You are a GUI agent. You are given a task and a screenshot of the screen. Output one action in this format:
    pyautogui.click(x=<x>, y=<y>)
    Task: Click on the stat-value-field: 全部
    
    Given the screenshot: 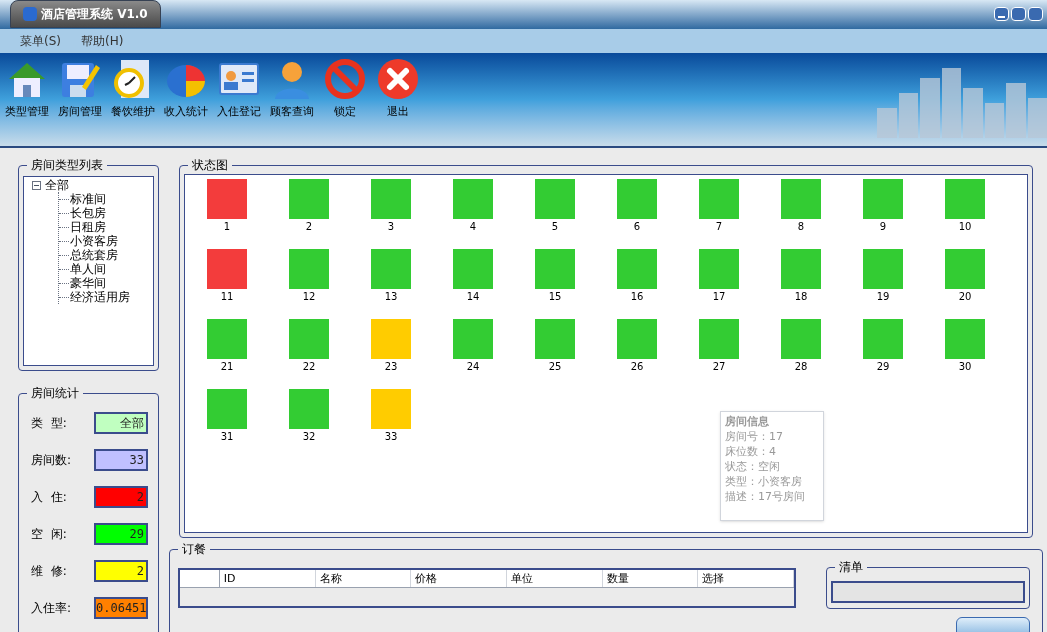 What is the action you would take?
    pyautogui.click(x=121, y=423)
    